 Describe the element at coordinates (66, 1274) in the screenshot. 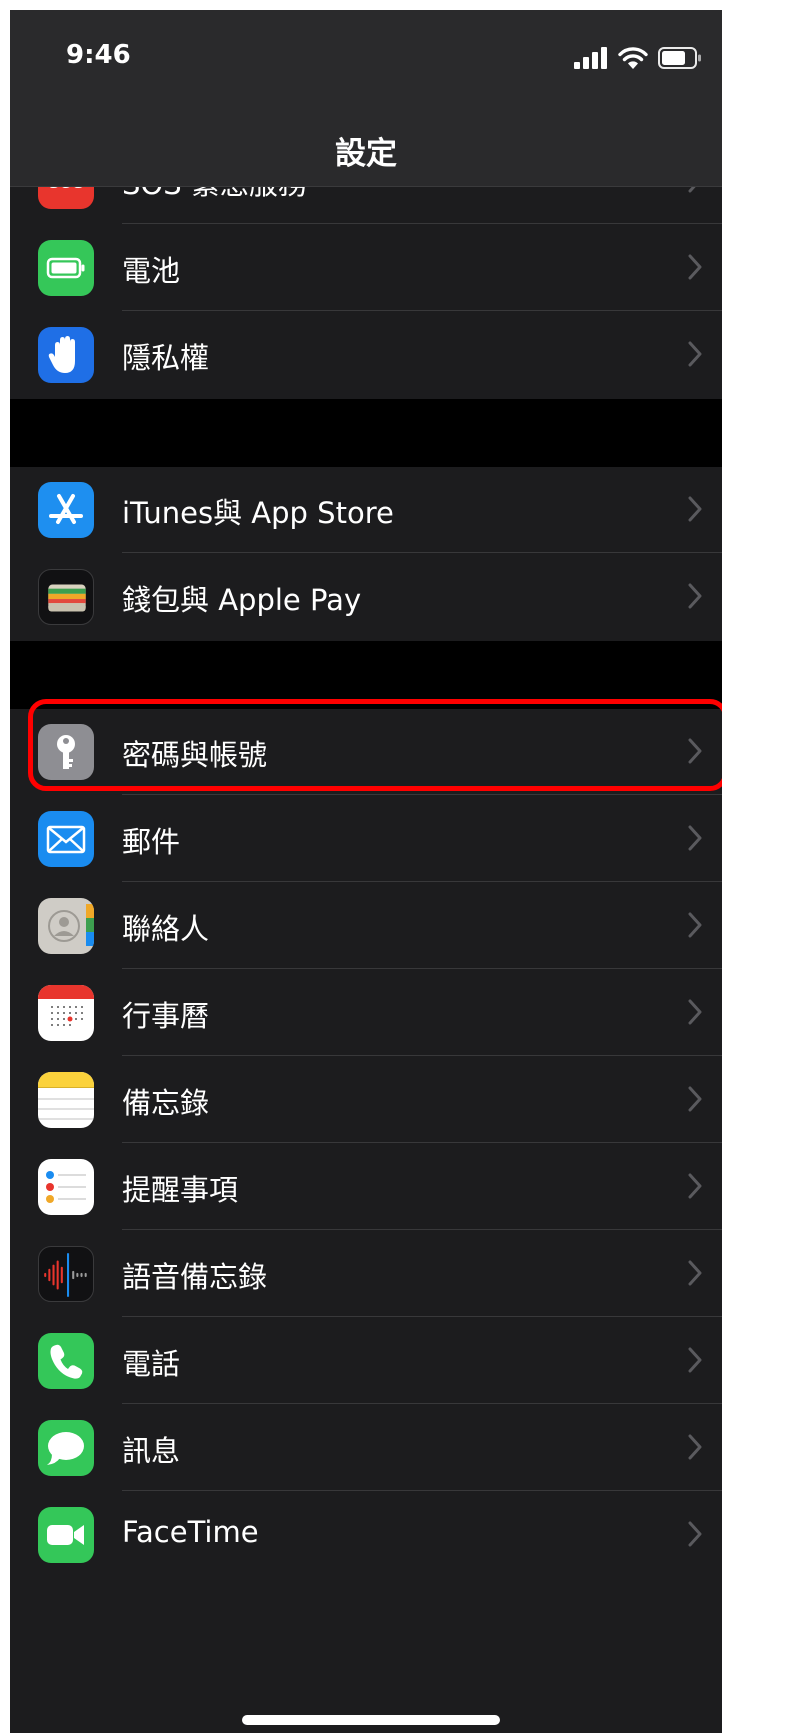

I see `waveform-icon` at that location.